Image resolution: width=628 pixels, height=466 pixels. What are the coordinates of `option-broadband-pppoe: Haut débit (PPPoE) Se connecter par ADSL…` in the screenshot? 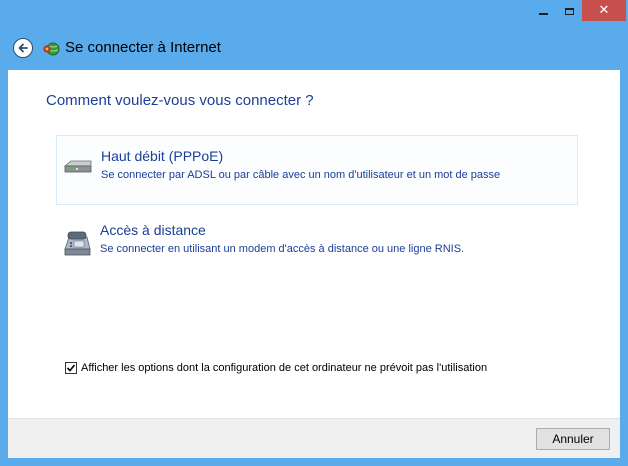 It's located at (317, 170).